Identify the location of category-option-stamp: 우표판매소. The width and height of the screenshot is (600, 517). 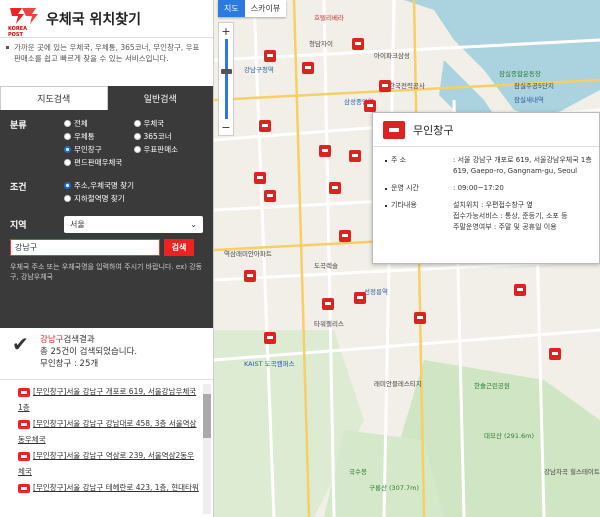
(168, 149).